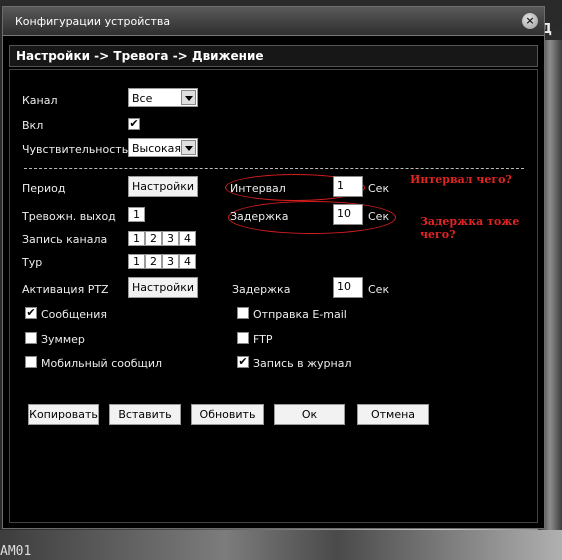 Image resolution: width=562 pixels, height=560 pixels. I want to click on breadcrumb: Настройки -> Тревога -> Движение, so click(273, 56).